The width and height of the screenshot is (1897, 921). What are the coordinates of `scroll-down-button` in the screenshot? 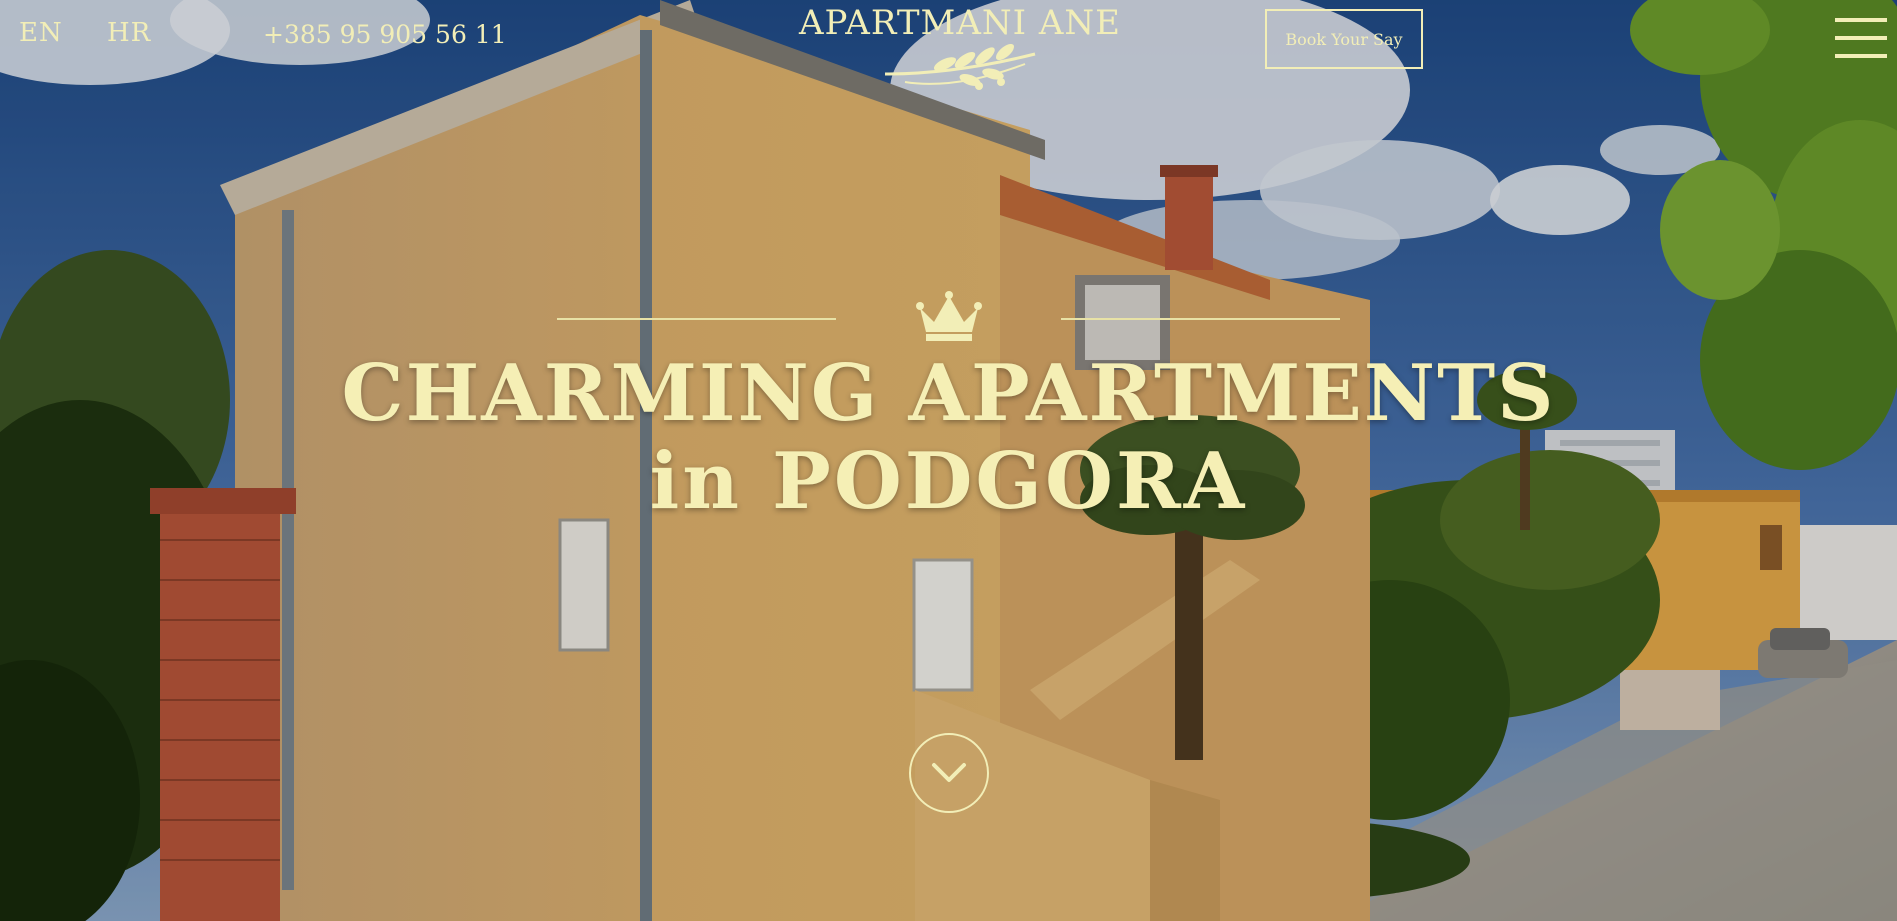 It's located at (949, 773).